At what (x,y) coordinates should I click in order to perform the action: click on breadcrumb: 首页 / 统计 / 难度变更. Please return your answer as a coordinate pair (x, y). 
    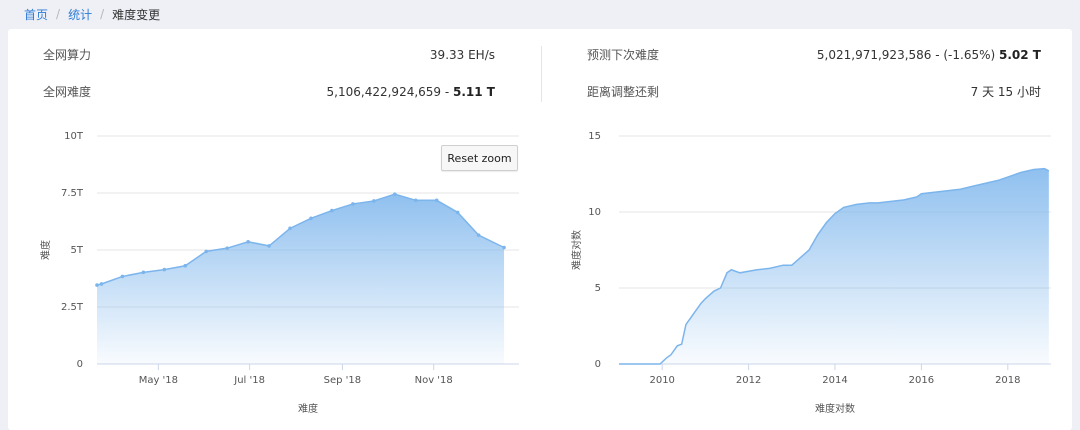
    Looking at the image, I should click on (540, 14).